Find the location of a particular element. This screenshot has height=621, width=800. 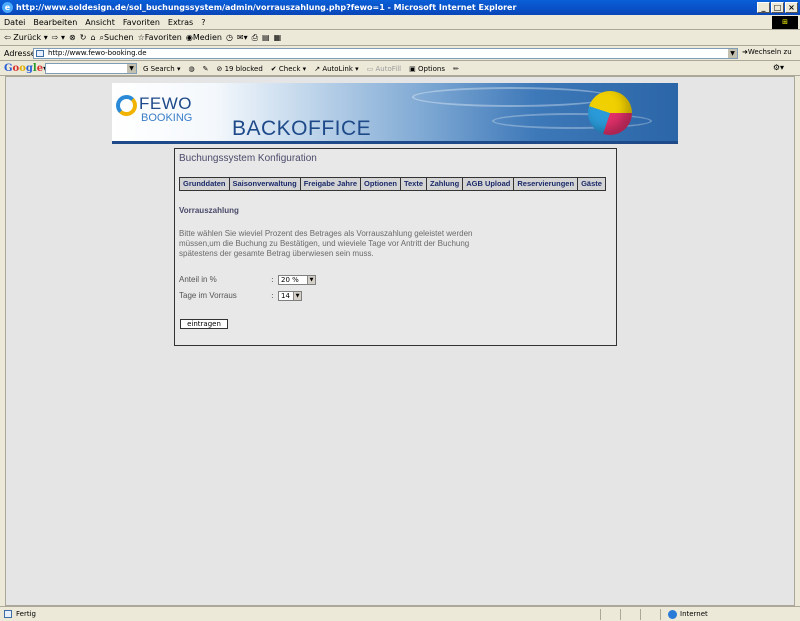

refresh-icon: ↻ is located at coordinates (83, 37).